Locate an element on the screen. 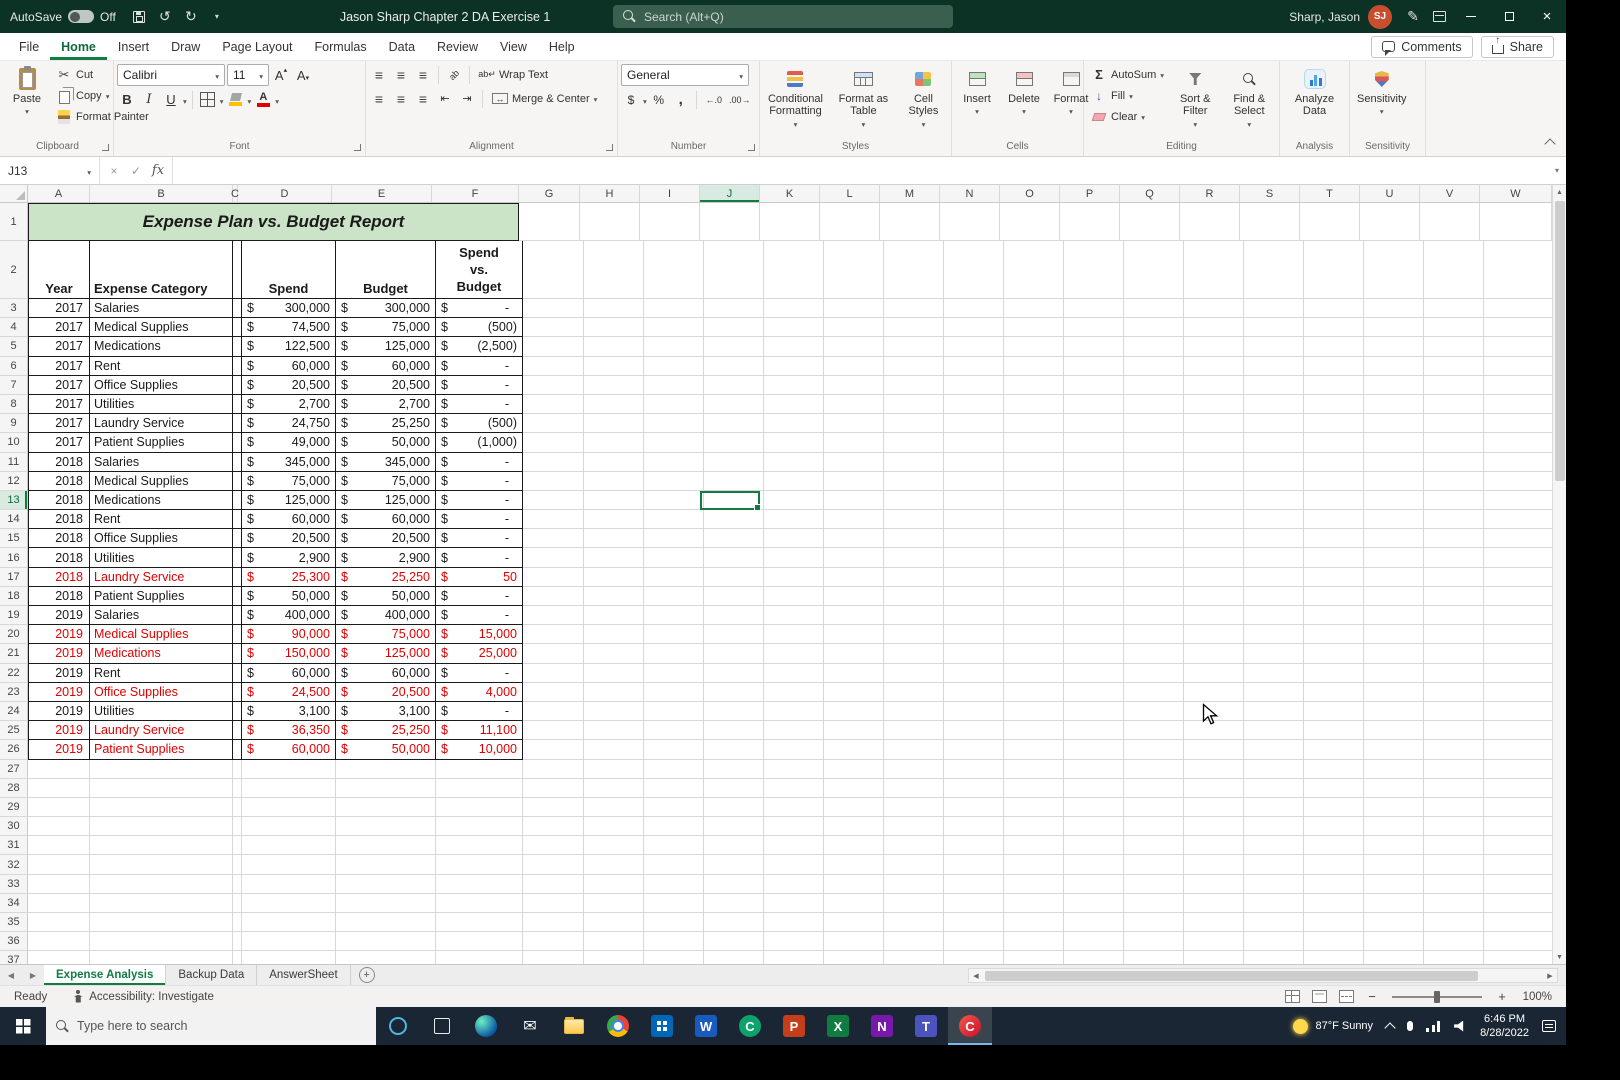 Image resolution: width=1620 pixels, height=1080 pixels. insert-function-icon: fx is located at coordinates (158, 170).